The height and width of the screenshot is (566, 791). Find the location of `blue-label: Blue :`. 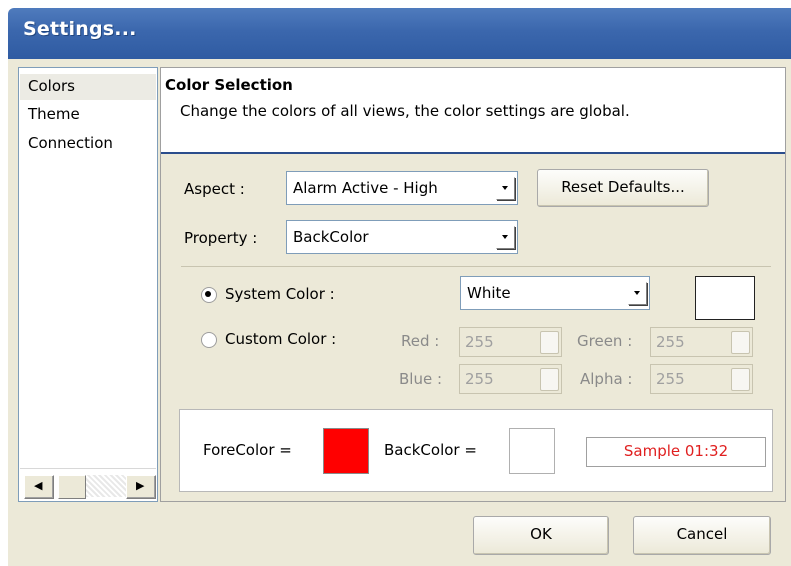

blue-label: Blue : is located at coordinates (421, 379).